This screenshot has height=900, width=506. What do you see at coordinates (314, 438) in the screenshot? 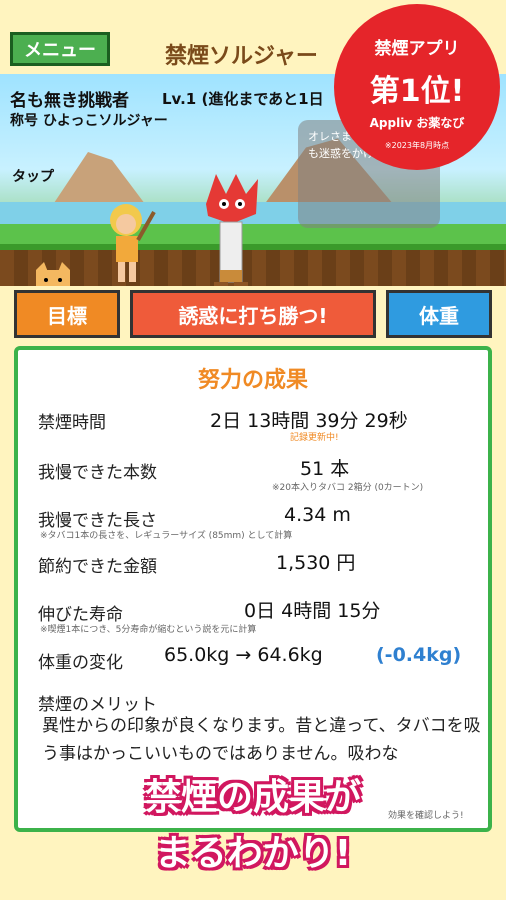
I see `row-note-time: 記録更新中!` at bounding box center [314, 438].